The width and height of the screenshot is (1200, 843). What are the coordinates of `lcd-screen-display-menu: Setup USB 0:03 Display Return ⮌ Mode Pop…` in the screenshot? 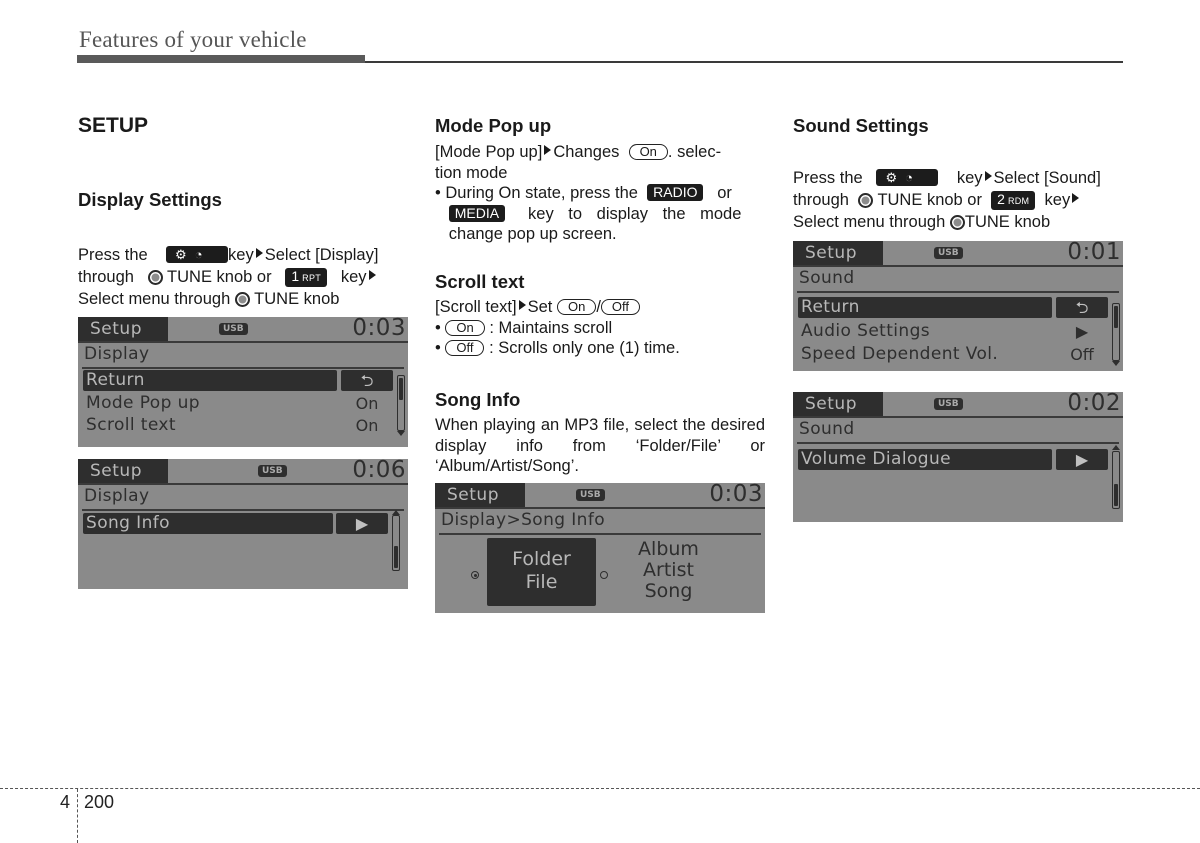 It's located at (243, 382).